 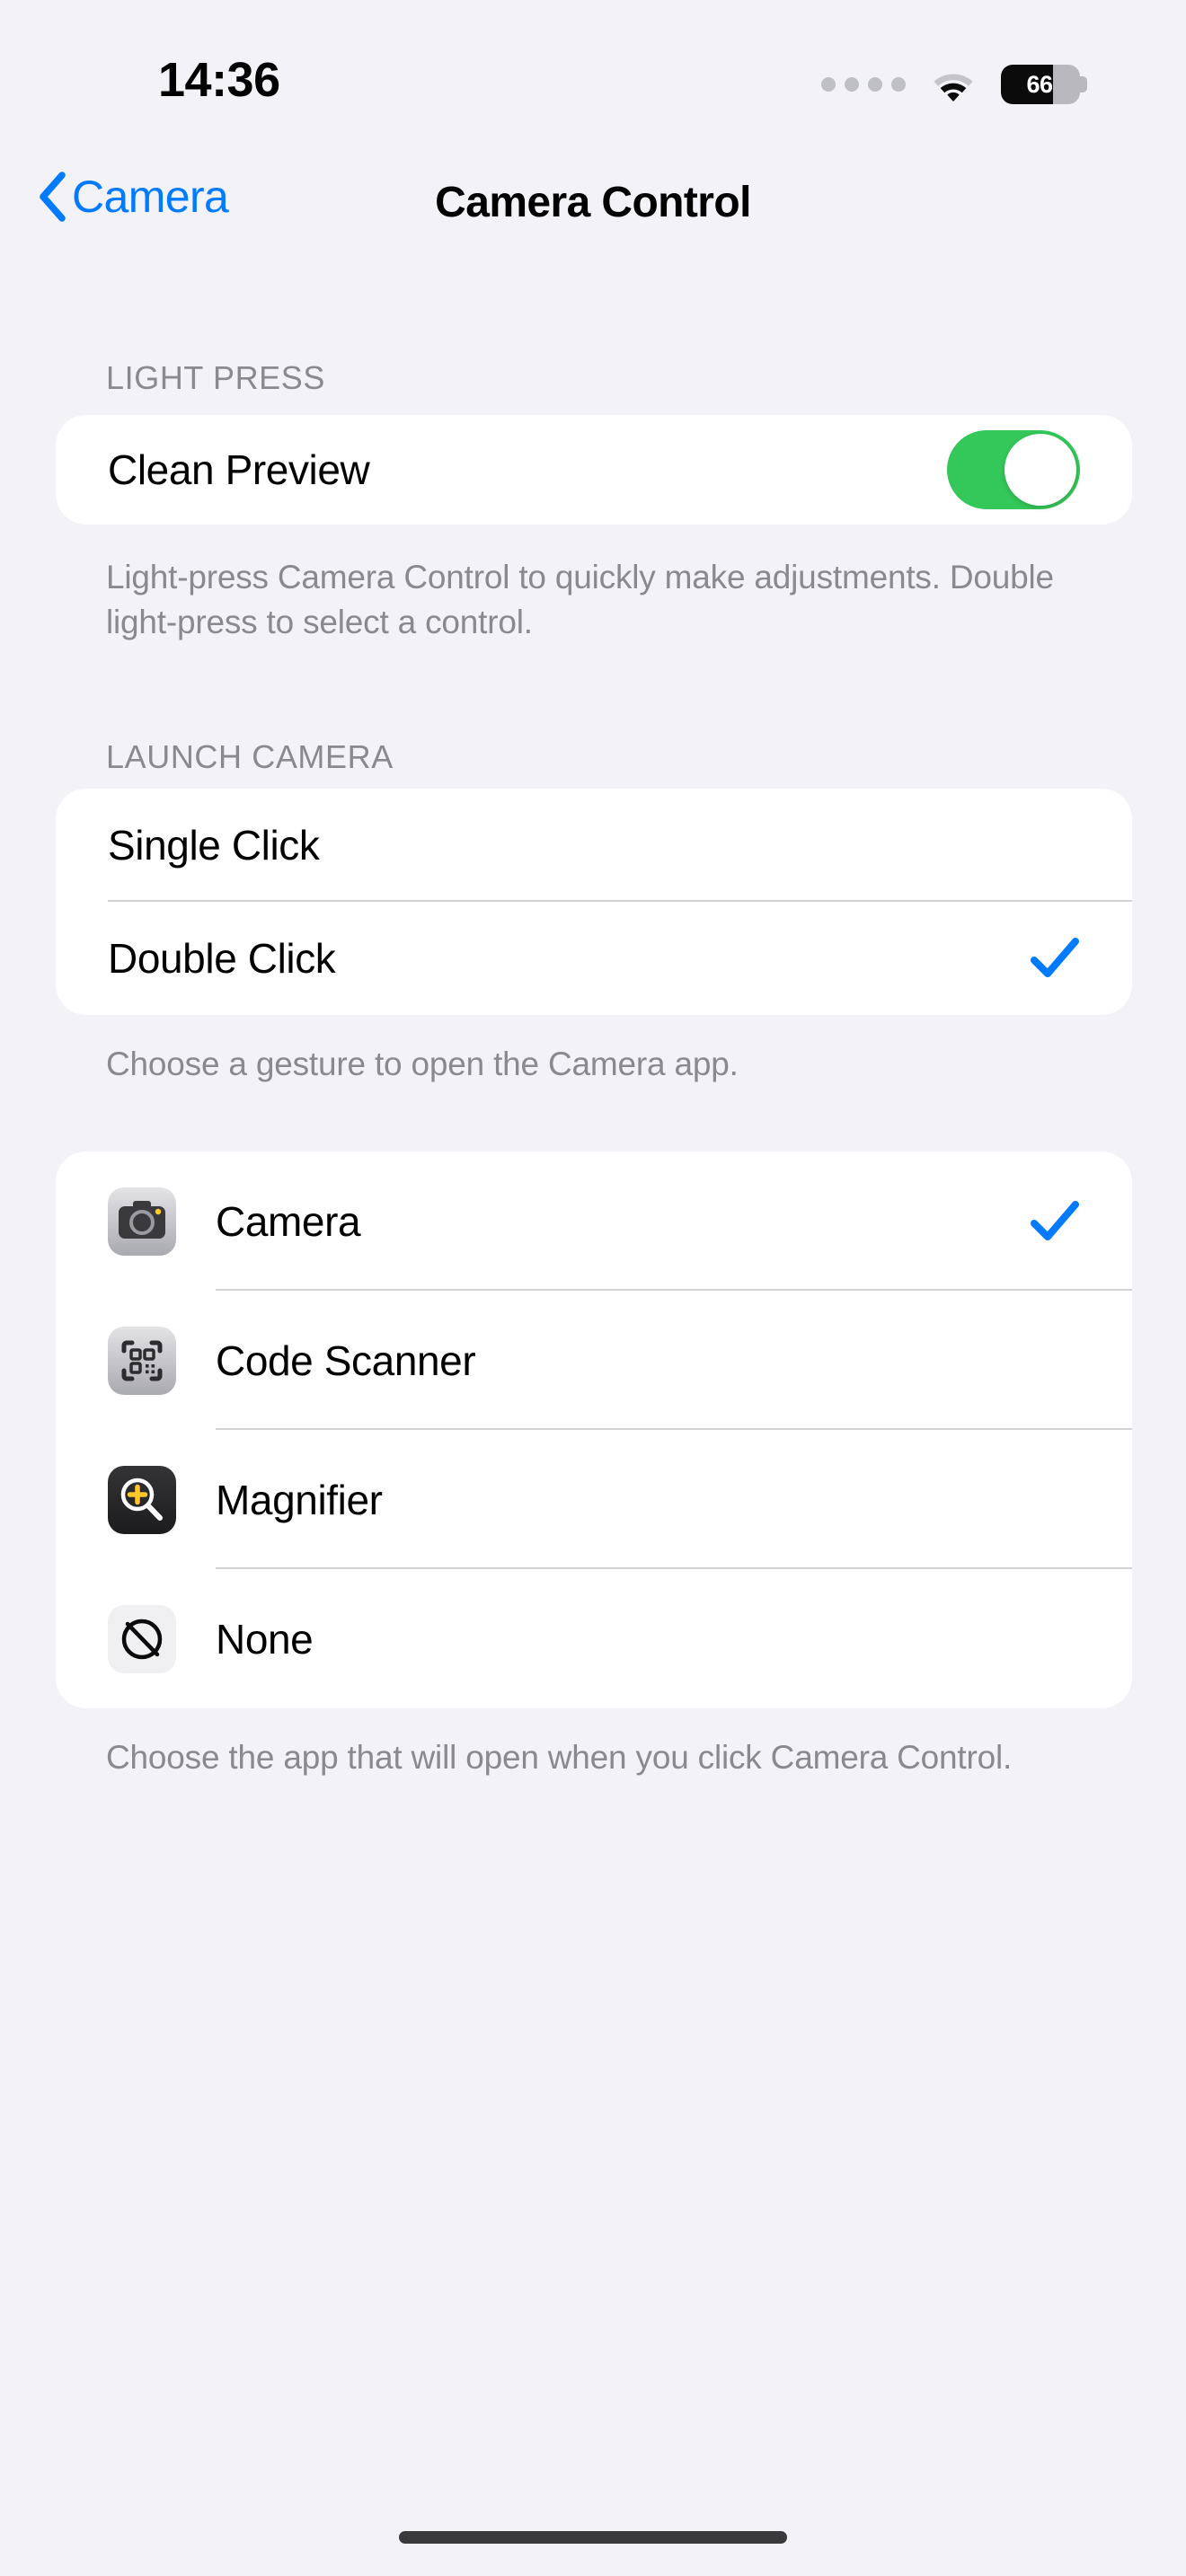 What do you see at coordinates (142, 1221) in the screenshot?
I see `camera-app-icon` at bounding box center [142, 1221].